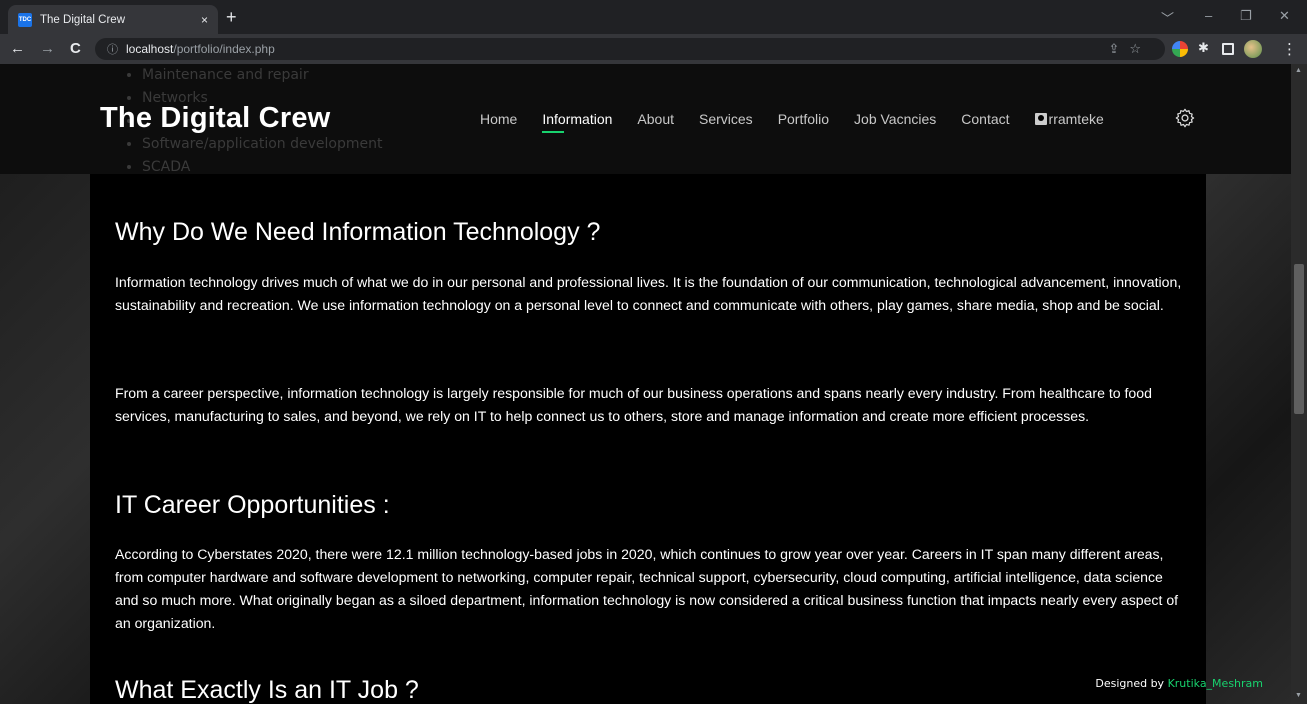 The height and width of the screenshot is (704, 1307). Describe the element at coordinates (630, 49) in the screenshot. I see `address-bar: ⓘ localhost/portfolio/index.php ⇪☆` at that location.